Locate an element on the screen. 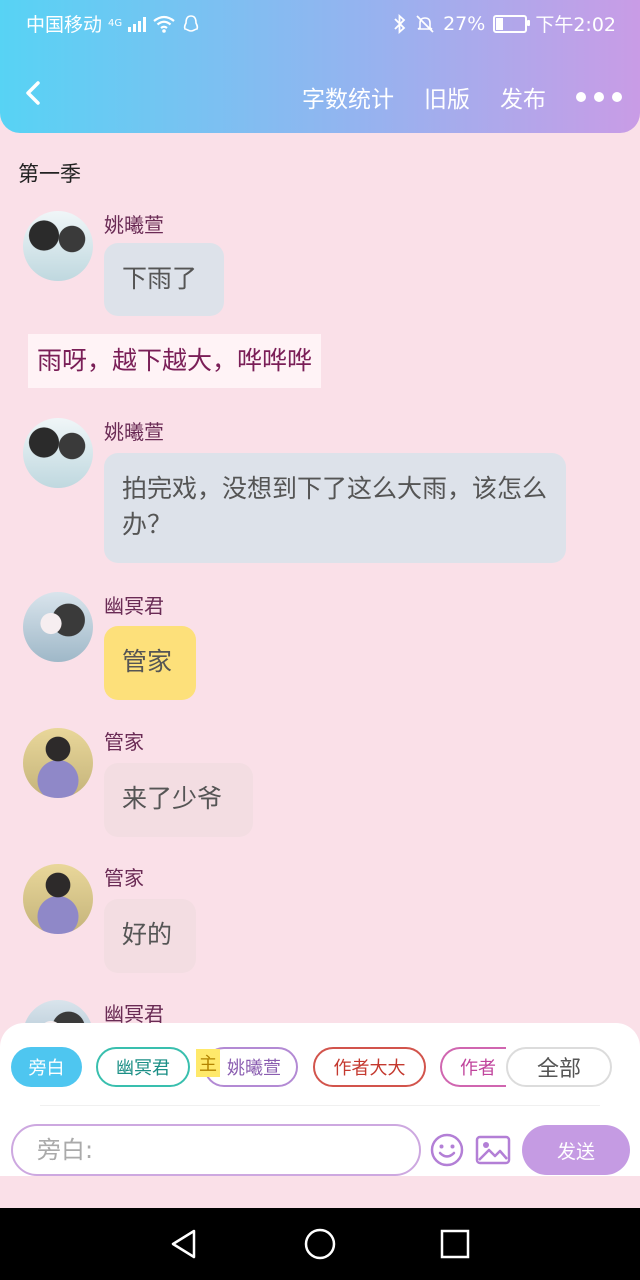 The width and height of the screenshot is (640, 1280). compose-panel: 旁白 幽冥君 姚曦萱 主 作者大大 作者 全部 旁白: 发送 is located at coordinates (320, 1099).